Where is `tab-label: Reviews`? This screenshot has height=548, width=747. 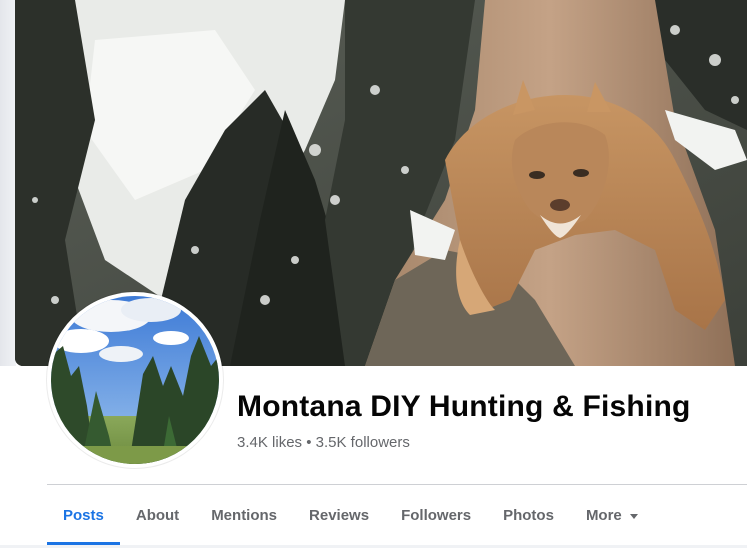 tab-label: Reviews is located at coordinates (339, 515).